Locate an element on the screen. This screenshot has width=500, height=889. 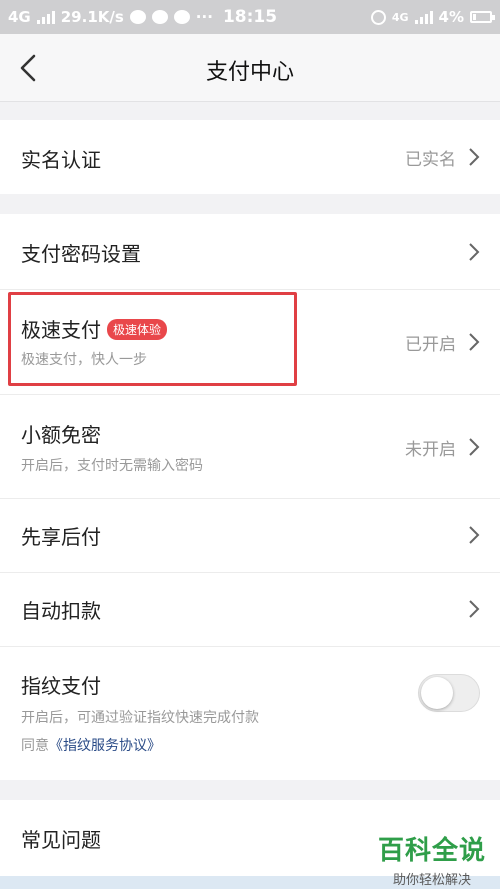
status-bar: 4G 29.1K/s ··· 18:15 4G 4% is located at coordinates (250, 17).